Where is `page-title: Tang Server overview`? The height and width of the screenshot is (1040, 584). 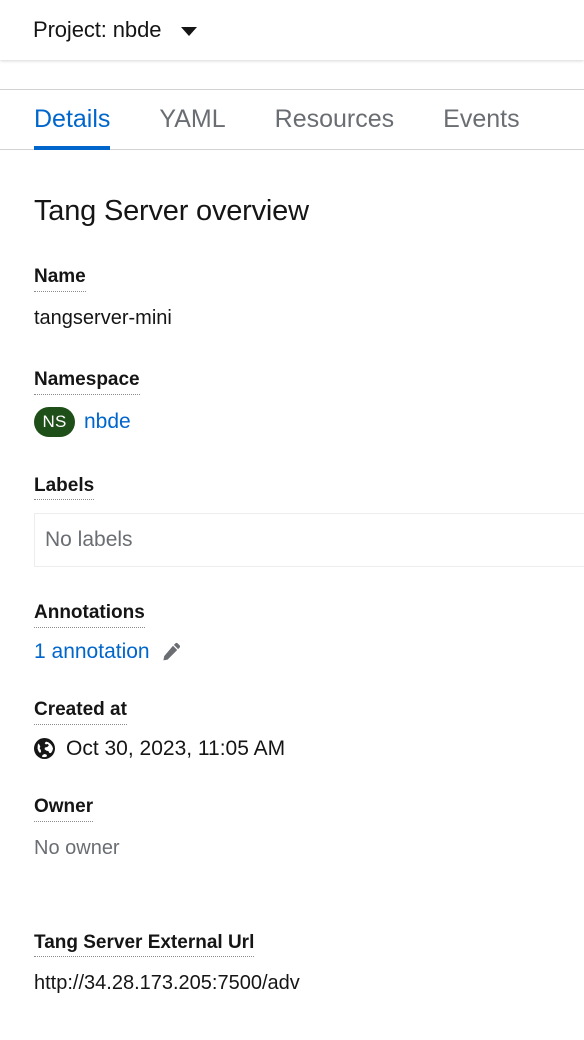
page-title: Tang Server overview is located at coordinates (171, 211).